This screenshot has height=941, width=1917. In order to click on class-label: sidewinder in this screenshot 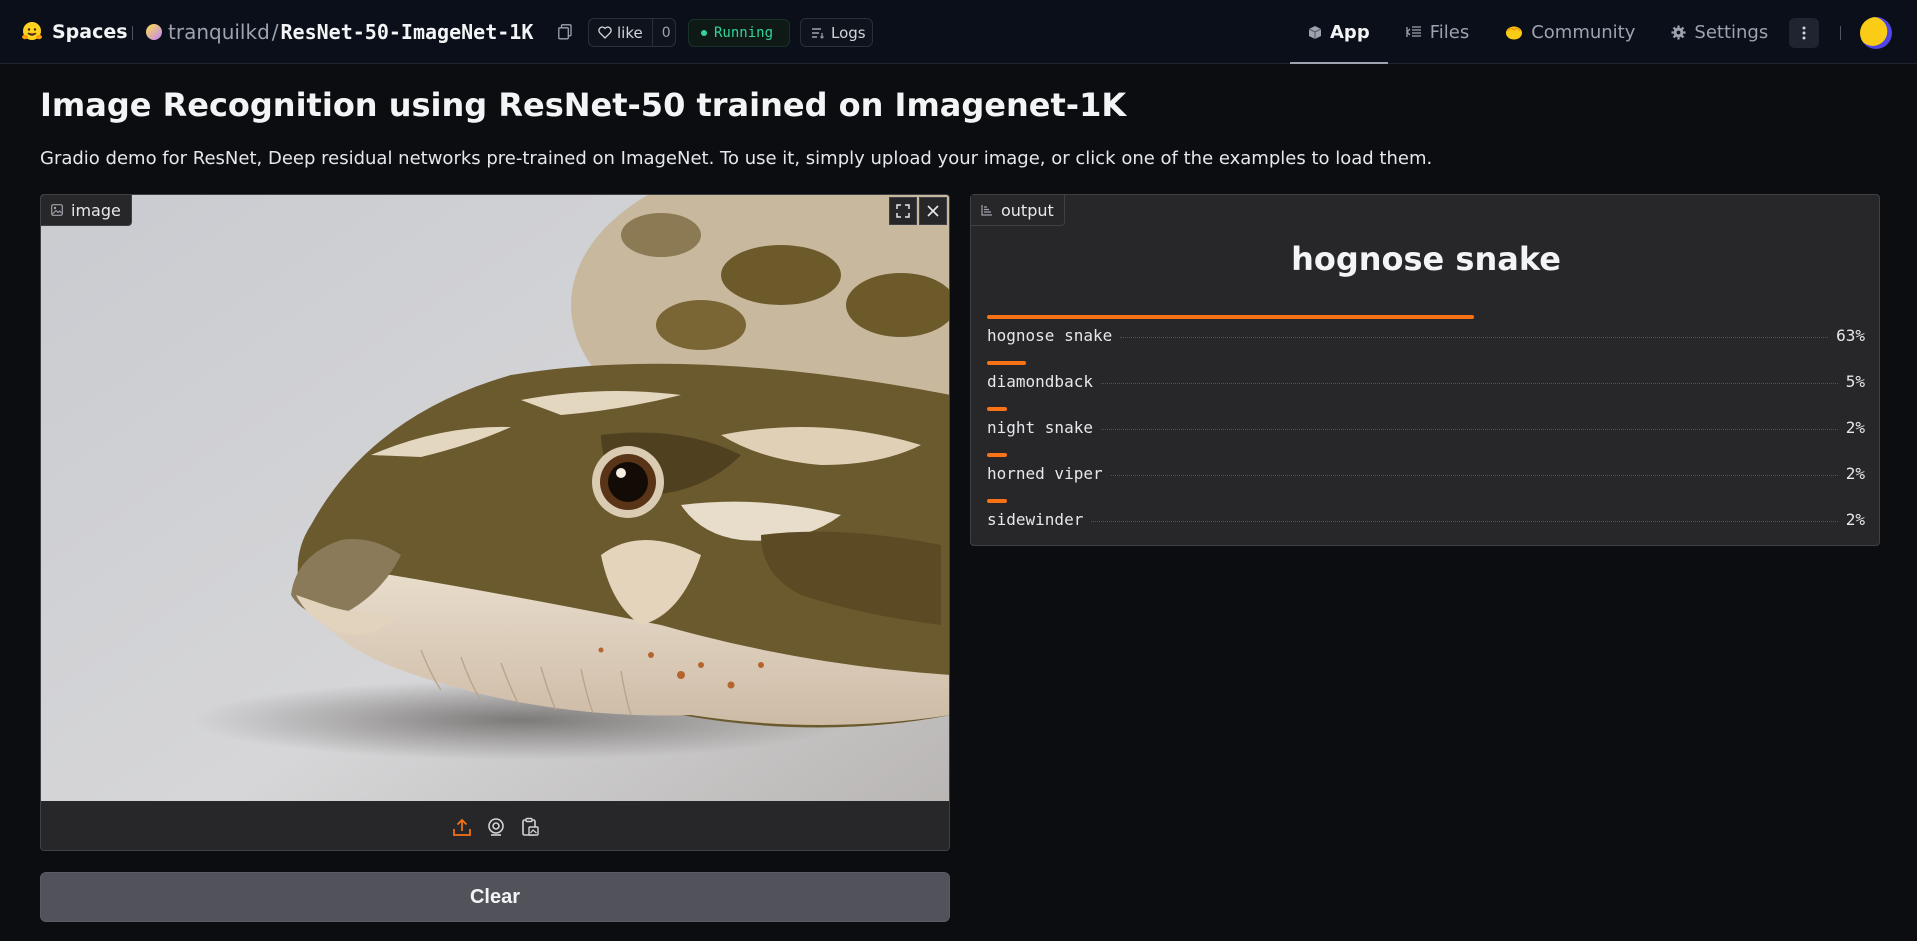, I will do `click(1035, 519)`.